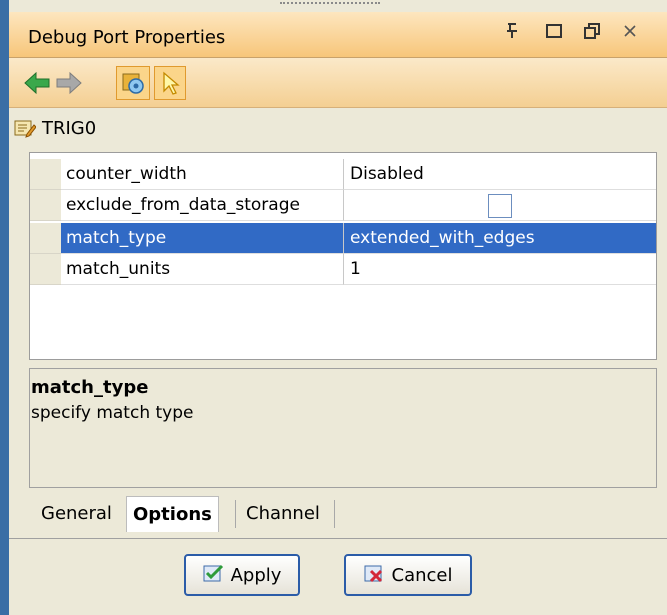 This screenshot has height=615, width=667. Describe the element at coordinates (338, 83) in the screenshot. I see `toolbar` at that location.